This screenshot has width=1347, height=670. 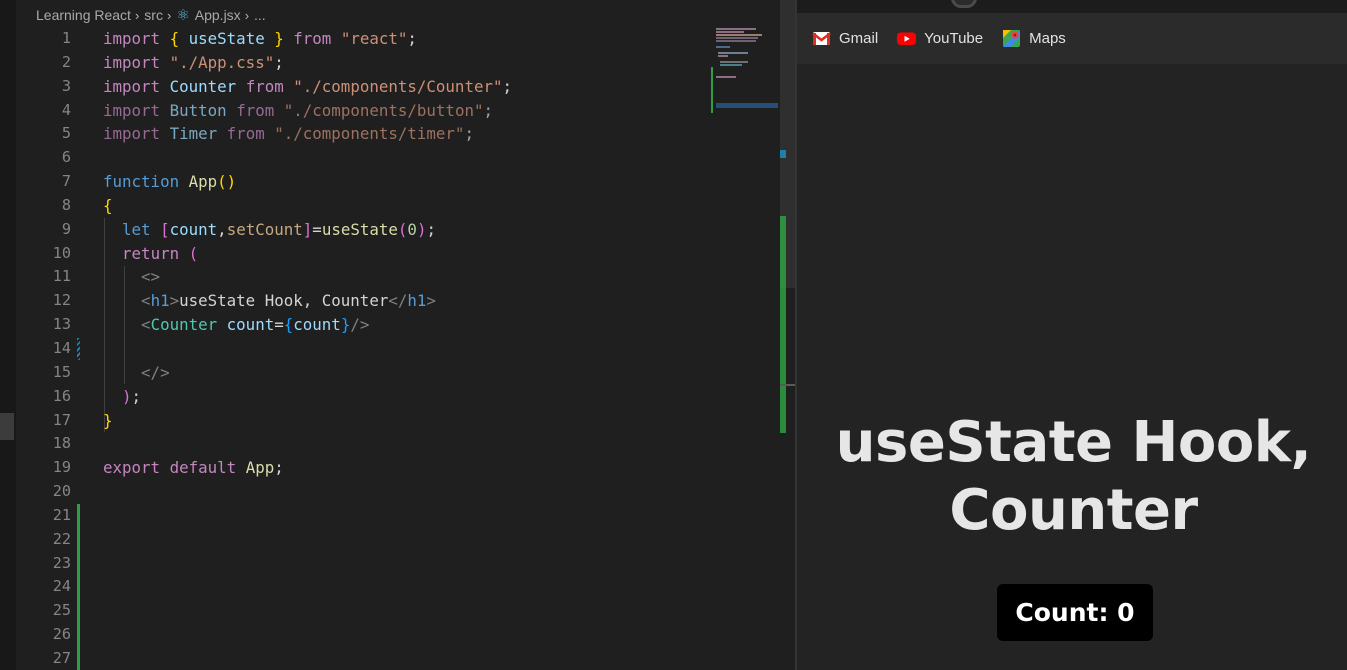 What do you see at coordinates (783, 154) in the screenshot?
I see `scrollbar-modified-marker` at bounding box center [783, 154].